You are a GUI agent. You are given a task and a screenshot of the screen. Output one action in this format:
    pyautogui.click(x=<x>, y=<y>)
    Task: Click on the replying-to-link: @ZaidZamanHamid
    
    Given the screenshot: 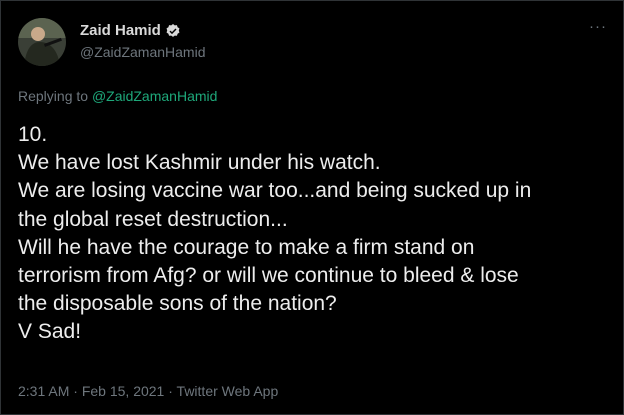 What is the action you would take?
    pyautogui.click(x=154, y=96)
    